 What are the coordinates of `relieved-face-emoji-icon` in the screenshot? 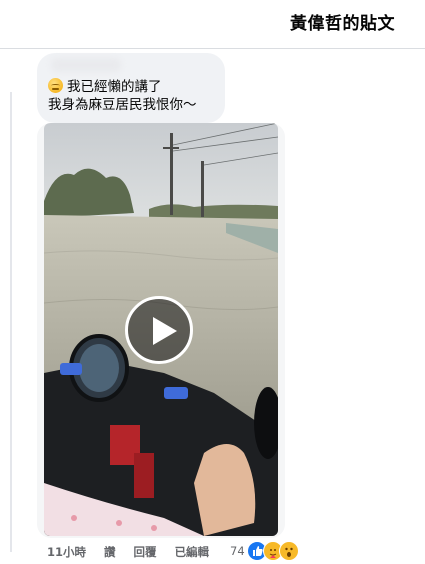 It's located at (55, 85).